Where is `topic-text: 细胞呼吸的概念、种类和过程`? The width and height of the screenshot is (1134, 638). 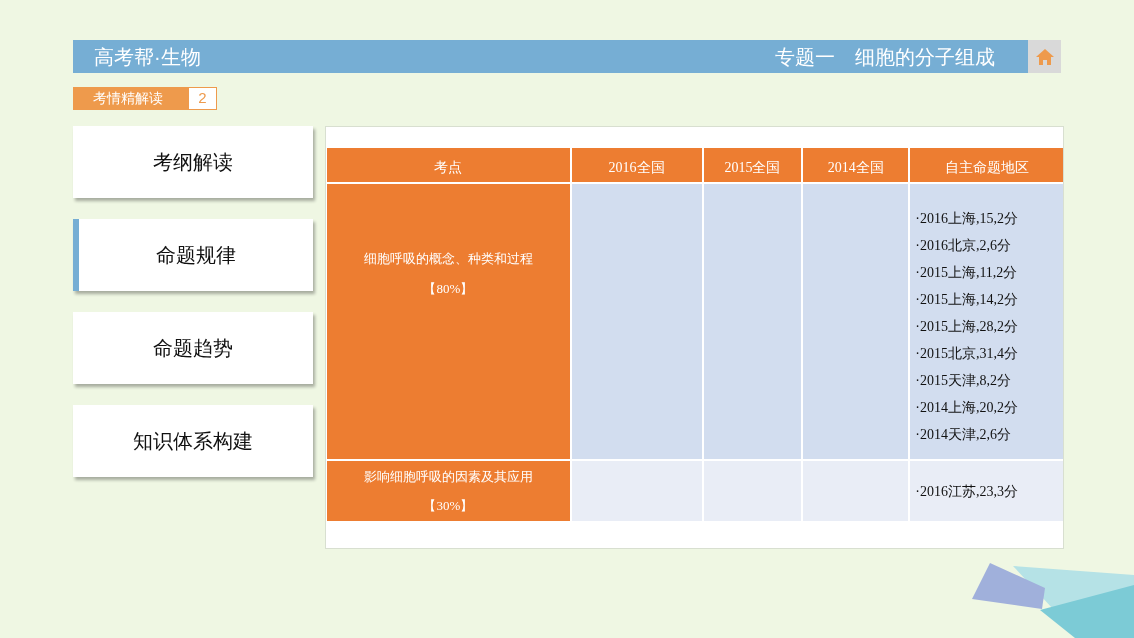
topic-text: 细胞呼吸的概念、种类和过程 is located at coordinates (448, 259).